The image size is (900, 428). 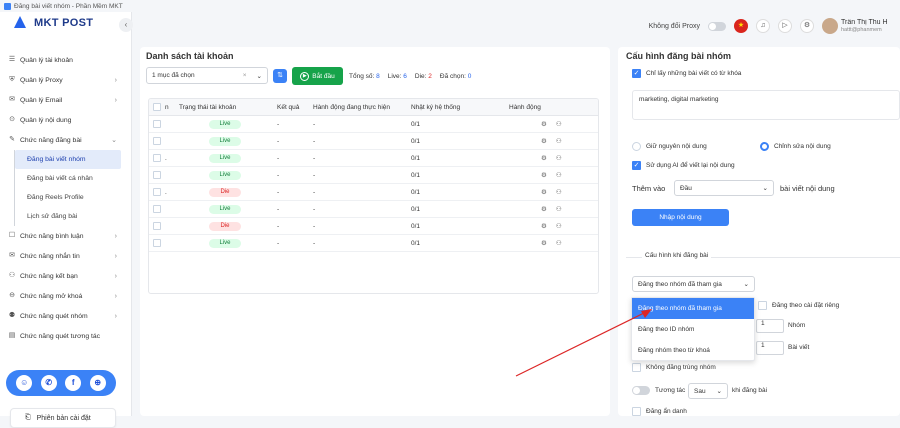 What do you see at coordinates (659, 411) in the screenshot?
I see `anonymous-option: Đăng ẩn danh` at bounding box center [659, 411].